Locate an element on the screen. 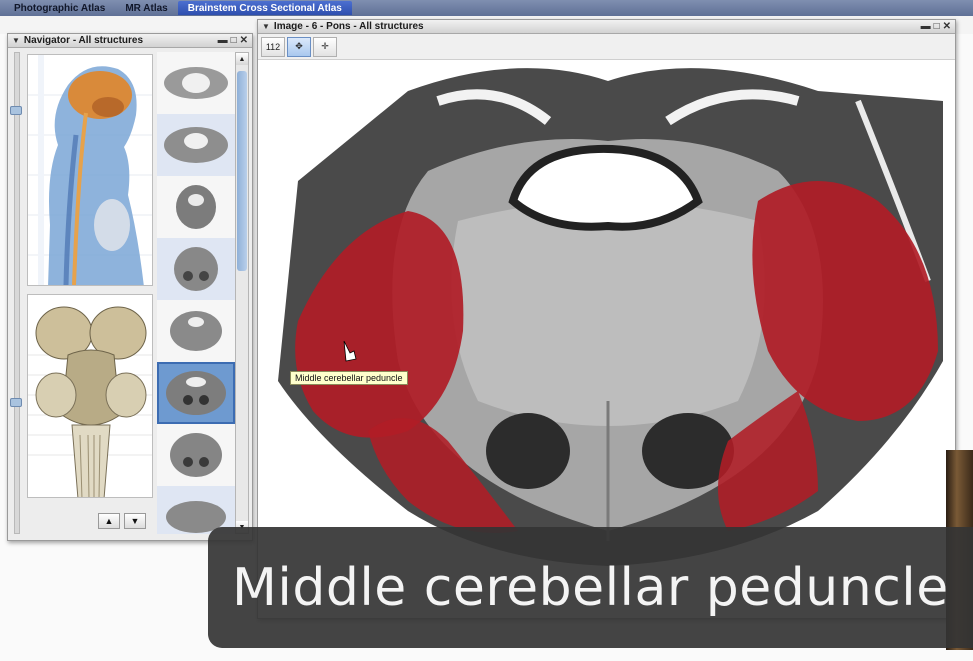  arrow-up-button: ▲ is located at coordinates (109, 521).